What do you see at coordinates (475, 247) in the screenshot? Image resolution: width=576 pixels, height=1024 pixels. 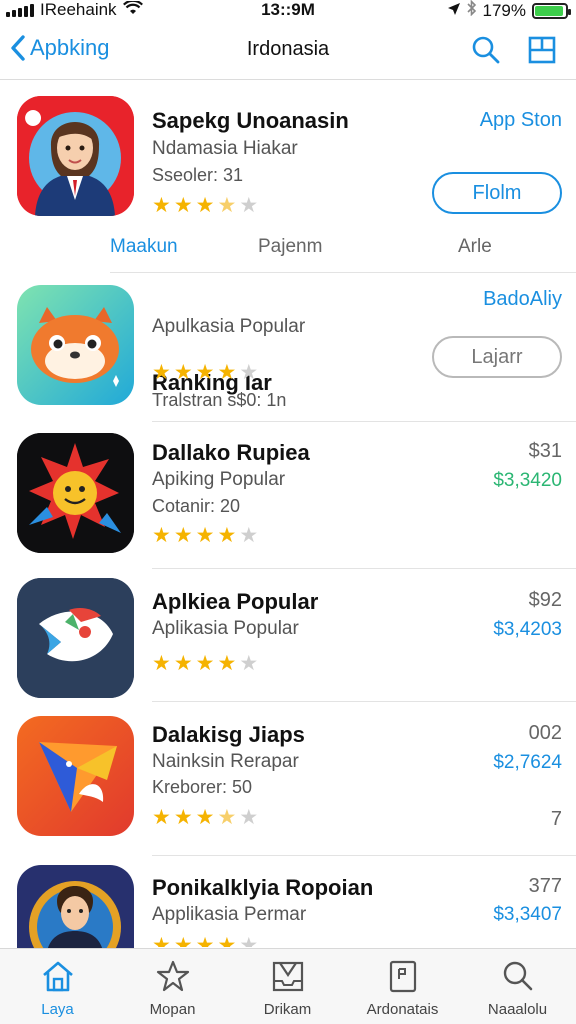 I see `tab-section-3: Arle` at bounding box center [475, 247].